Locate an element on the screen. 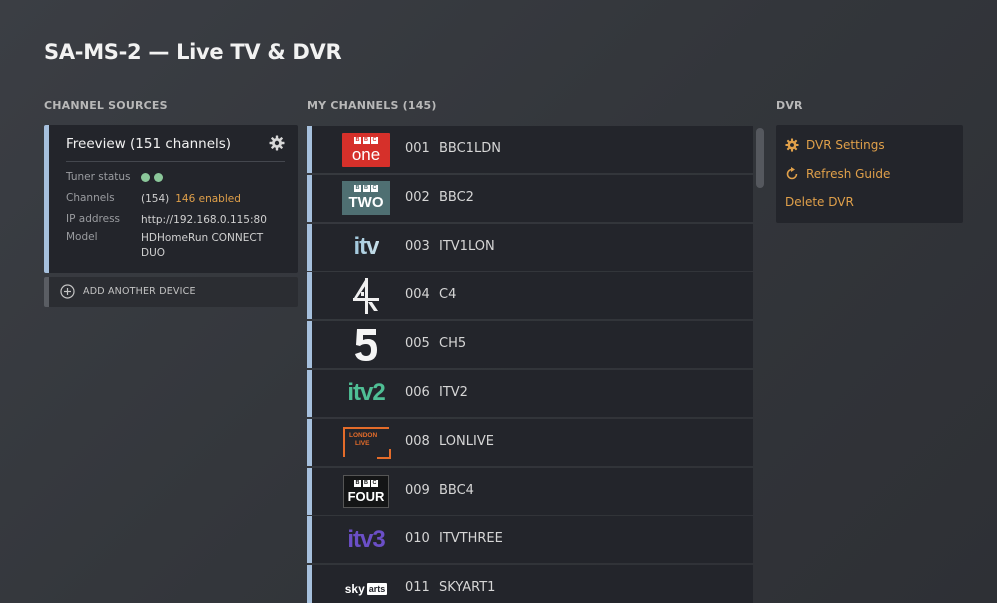 The image size is (997, 603). channel-row: sky arts 011 SKYART1 is located at coordinates (530, 584).